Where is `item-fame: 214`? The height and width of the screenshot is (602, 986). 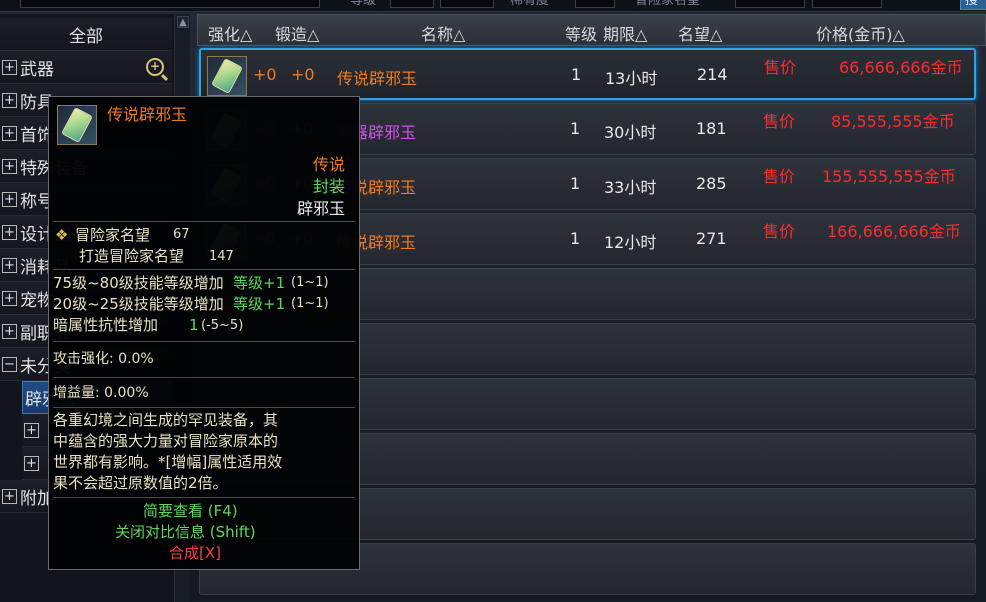 item-fame: 214 is located at coordinates (712, 74).